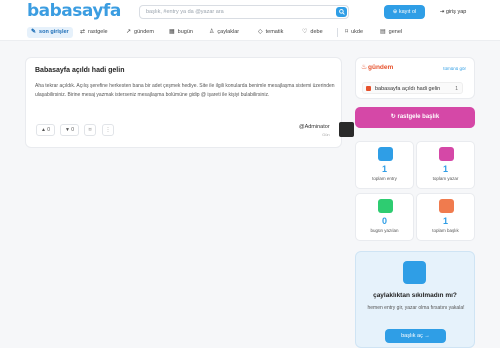 The image size is (500, 348). I want to click on gundem-count: 1, so click(456, 88).